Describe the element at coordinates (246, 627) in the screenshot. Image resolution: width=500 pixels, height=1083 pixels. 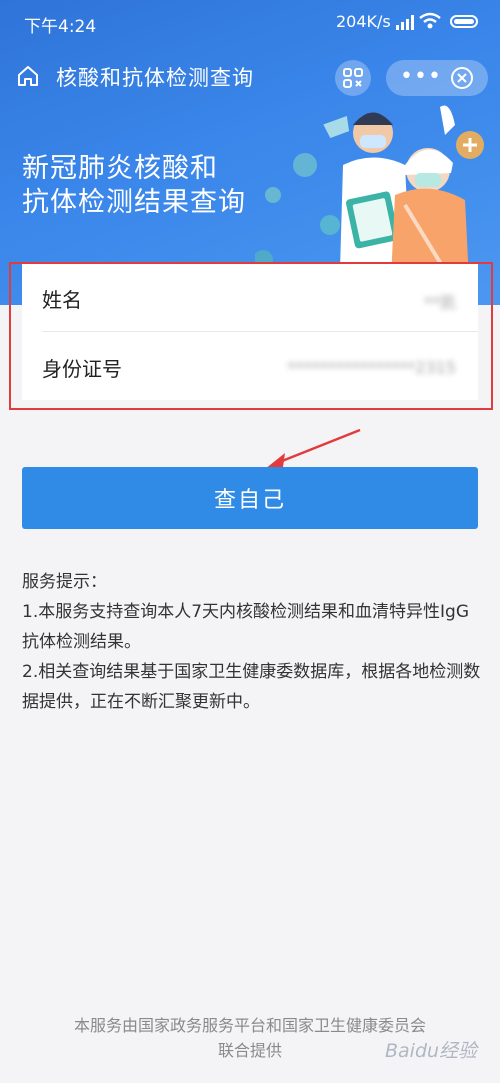
I see `notes-item-1: 1.本服务支持查询本人7天内核酸检测结果和血清特异性IgG抗体检测结果。` at that location.